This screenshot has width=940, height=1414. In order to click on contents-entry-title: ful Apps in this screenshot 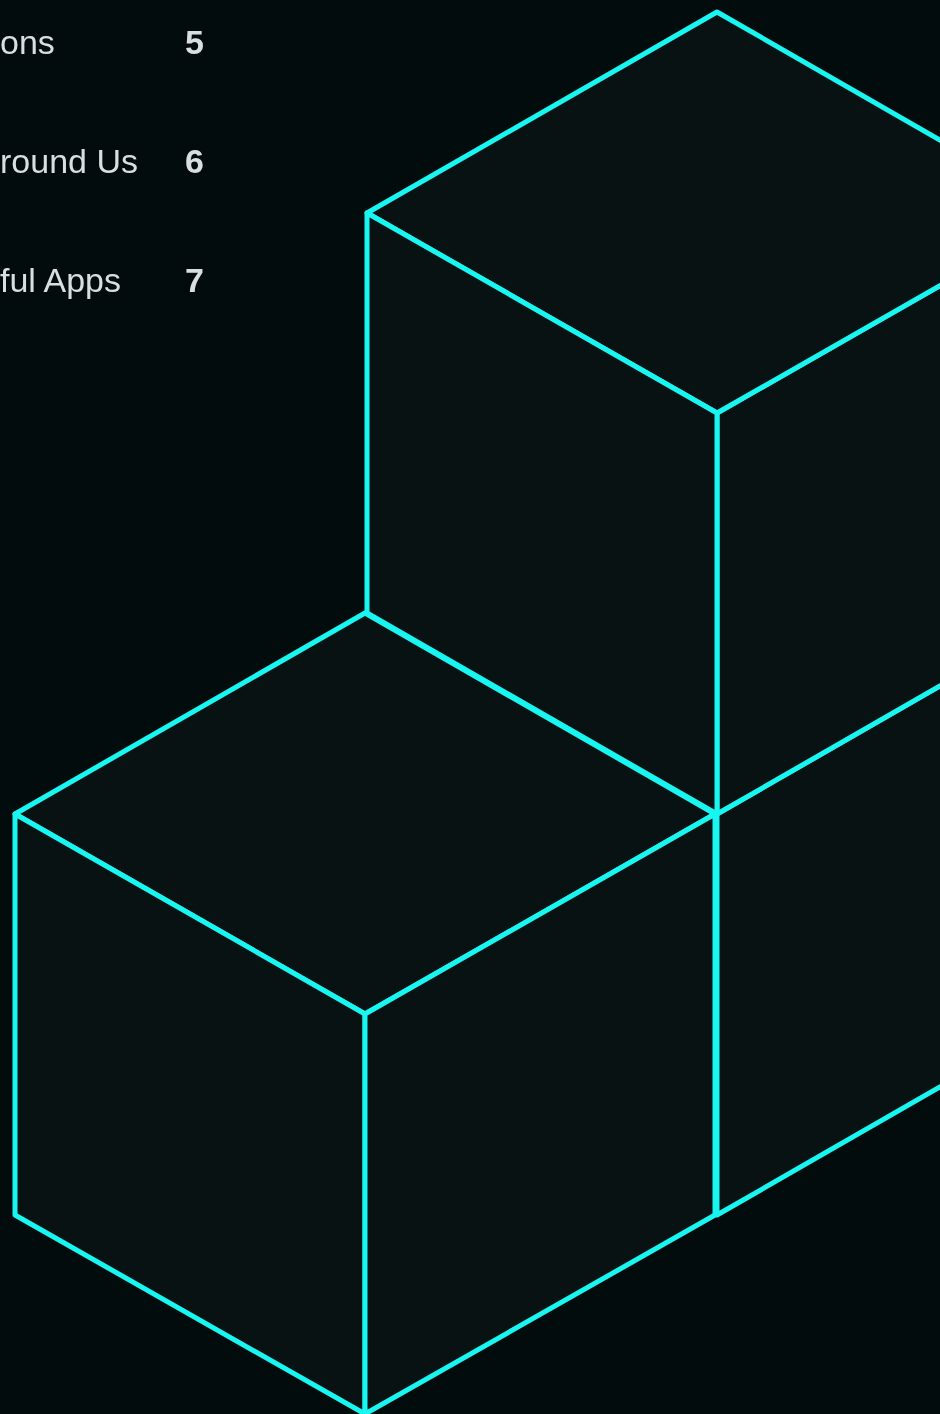, I will do `click(61, 280)`.